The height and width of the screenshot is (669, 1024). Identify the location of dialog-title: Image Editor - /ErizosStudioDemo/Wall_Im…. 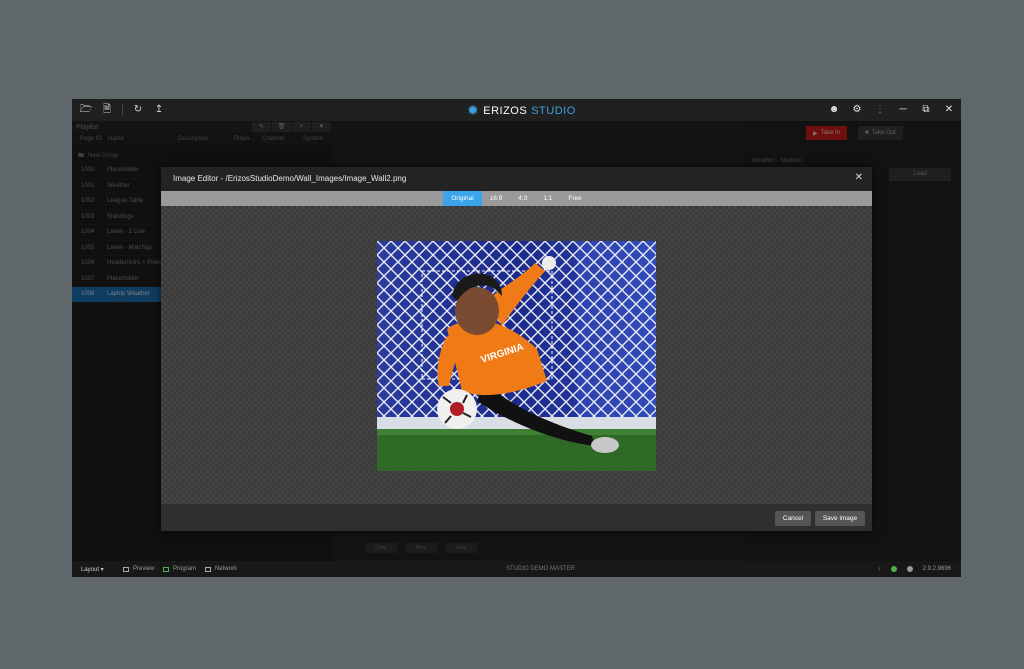
(290, 178).